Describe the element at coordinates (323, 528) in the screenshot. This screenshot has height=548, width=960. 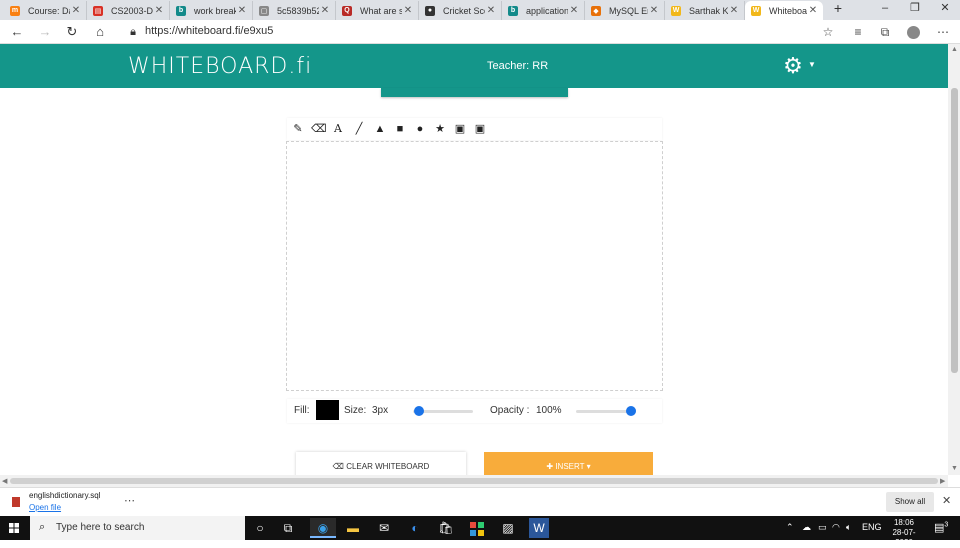
I see `edge-browser-icon: ◉` at that location.